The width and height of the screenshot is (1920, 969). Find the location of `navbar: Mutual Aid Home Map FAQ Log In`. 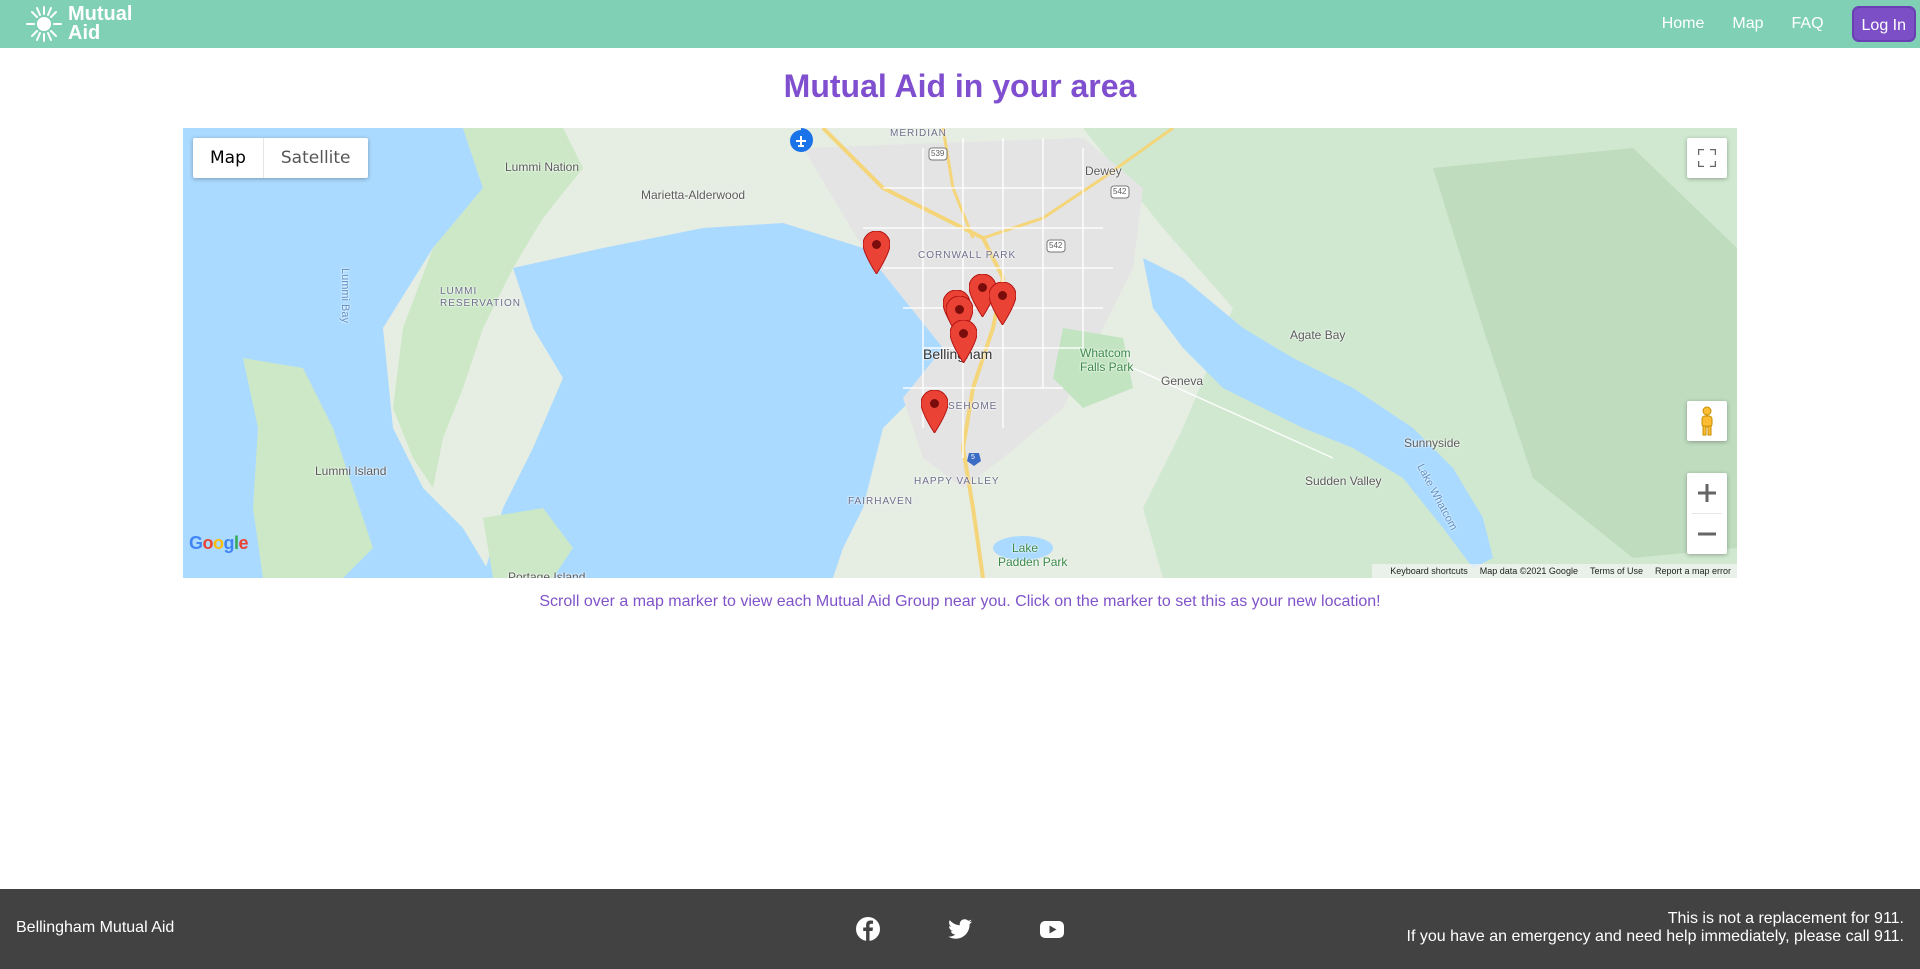

navbar: Mutual Aid Home Map FAQ Log In is located at coordinates (960, 24).